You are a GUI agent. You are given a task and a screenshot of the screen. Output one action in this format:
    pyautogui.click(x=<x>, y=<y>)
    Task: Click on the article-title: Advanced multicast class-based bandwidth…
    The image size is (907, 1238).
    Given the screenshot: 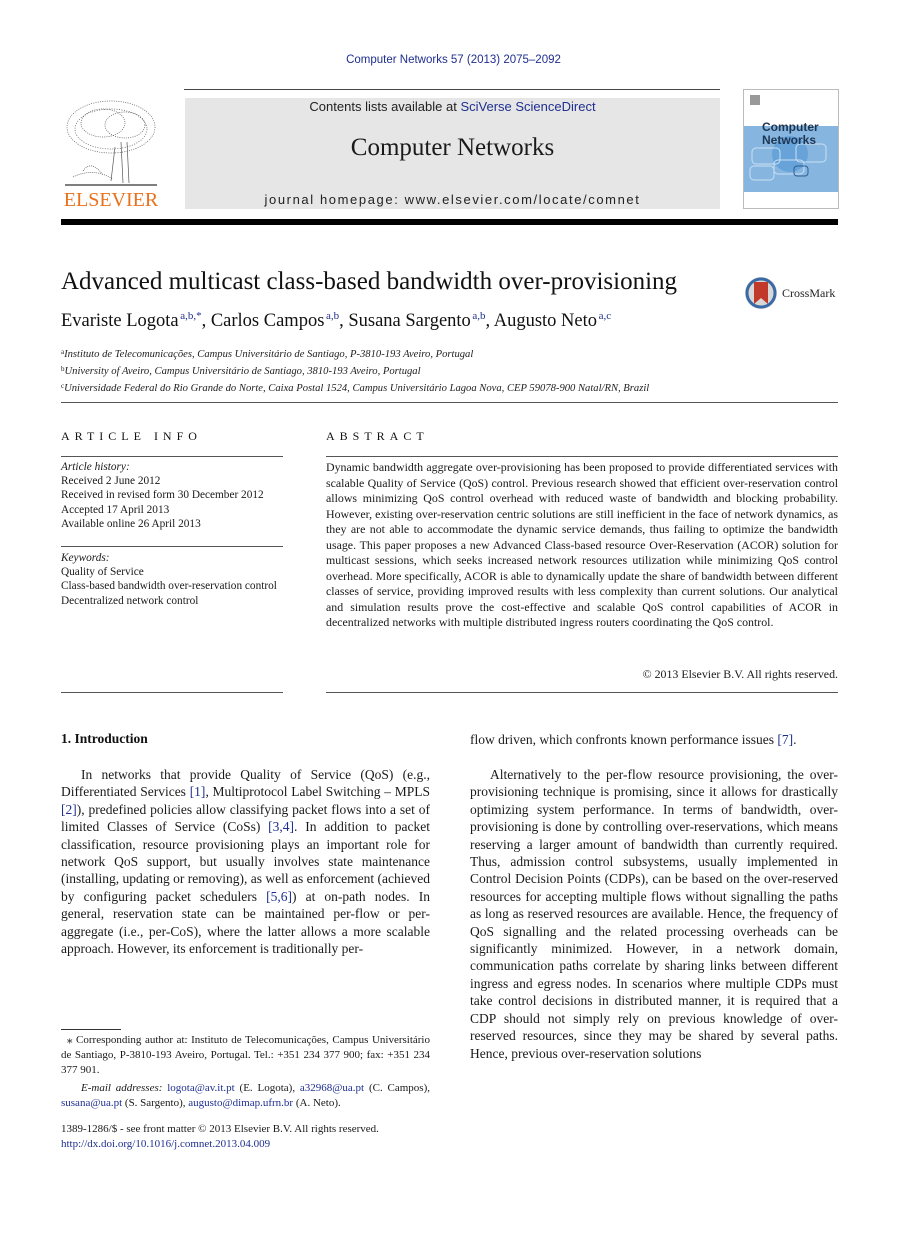 What is the action you would take?
    pyautogui.click(x=369, y=281)
    